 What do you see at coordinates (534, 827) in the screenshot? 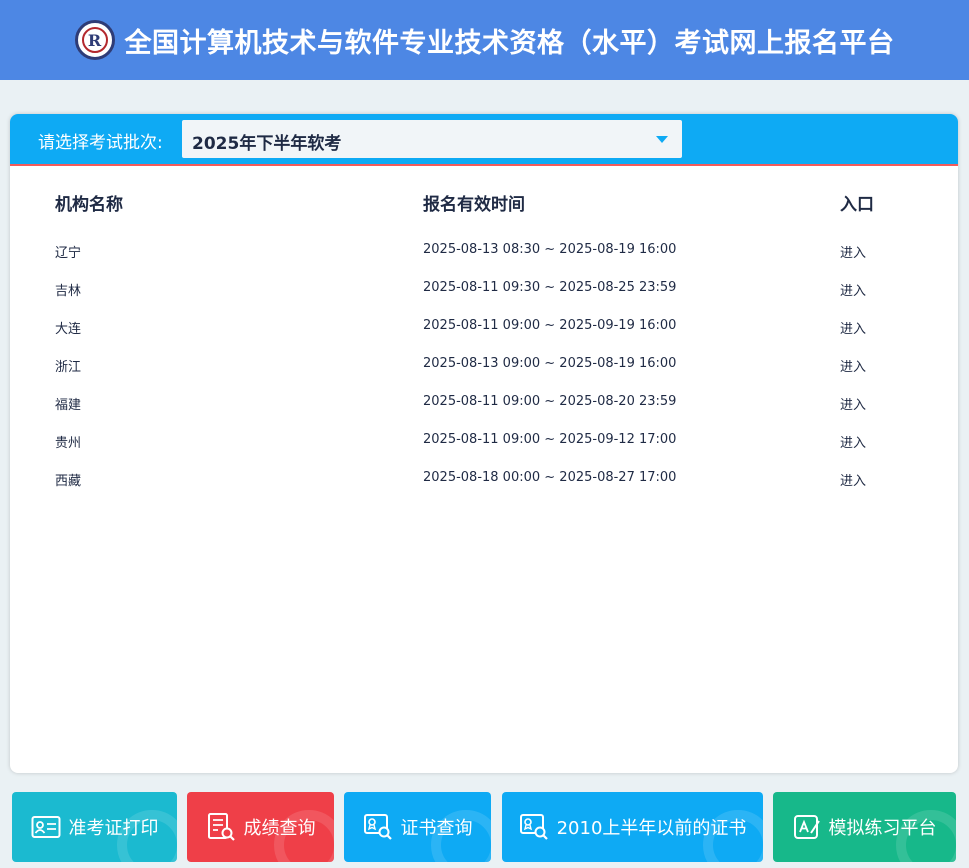
I see `old-certificate-search-icon` at bounding box center [534, 827].